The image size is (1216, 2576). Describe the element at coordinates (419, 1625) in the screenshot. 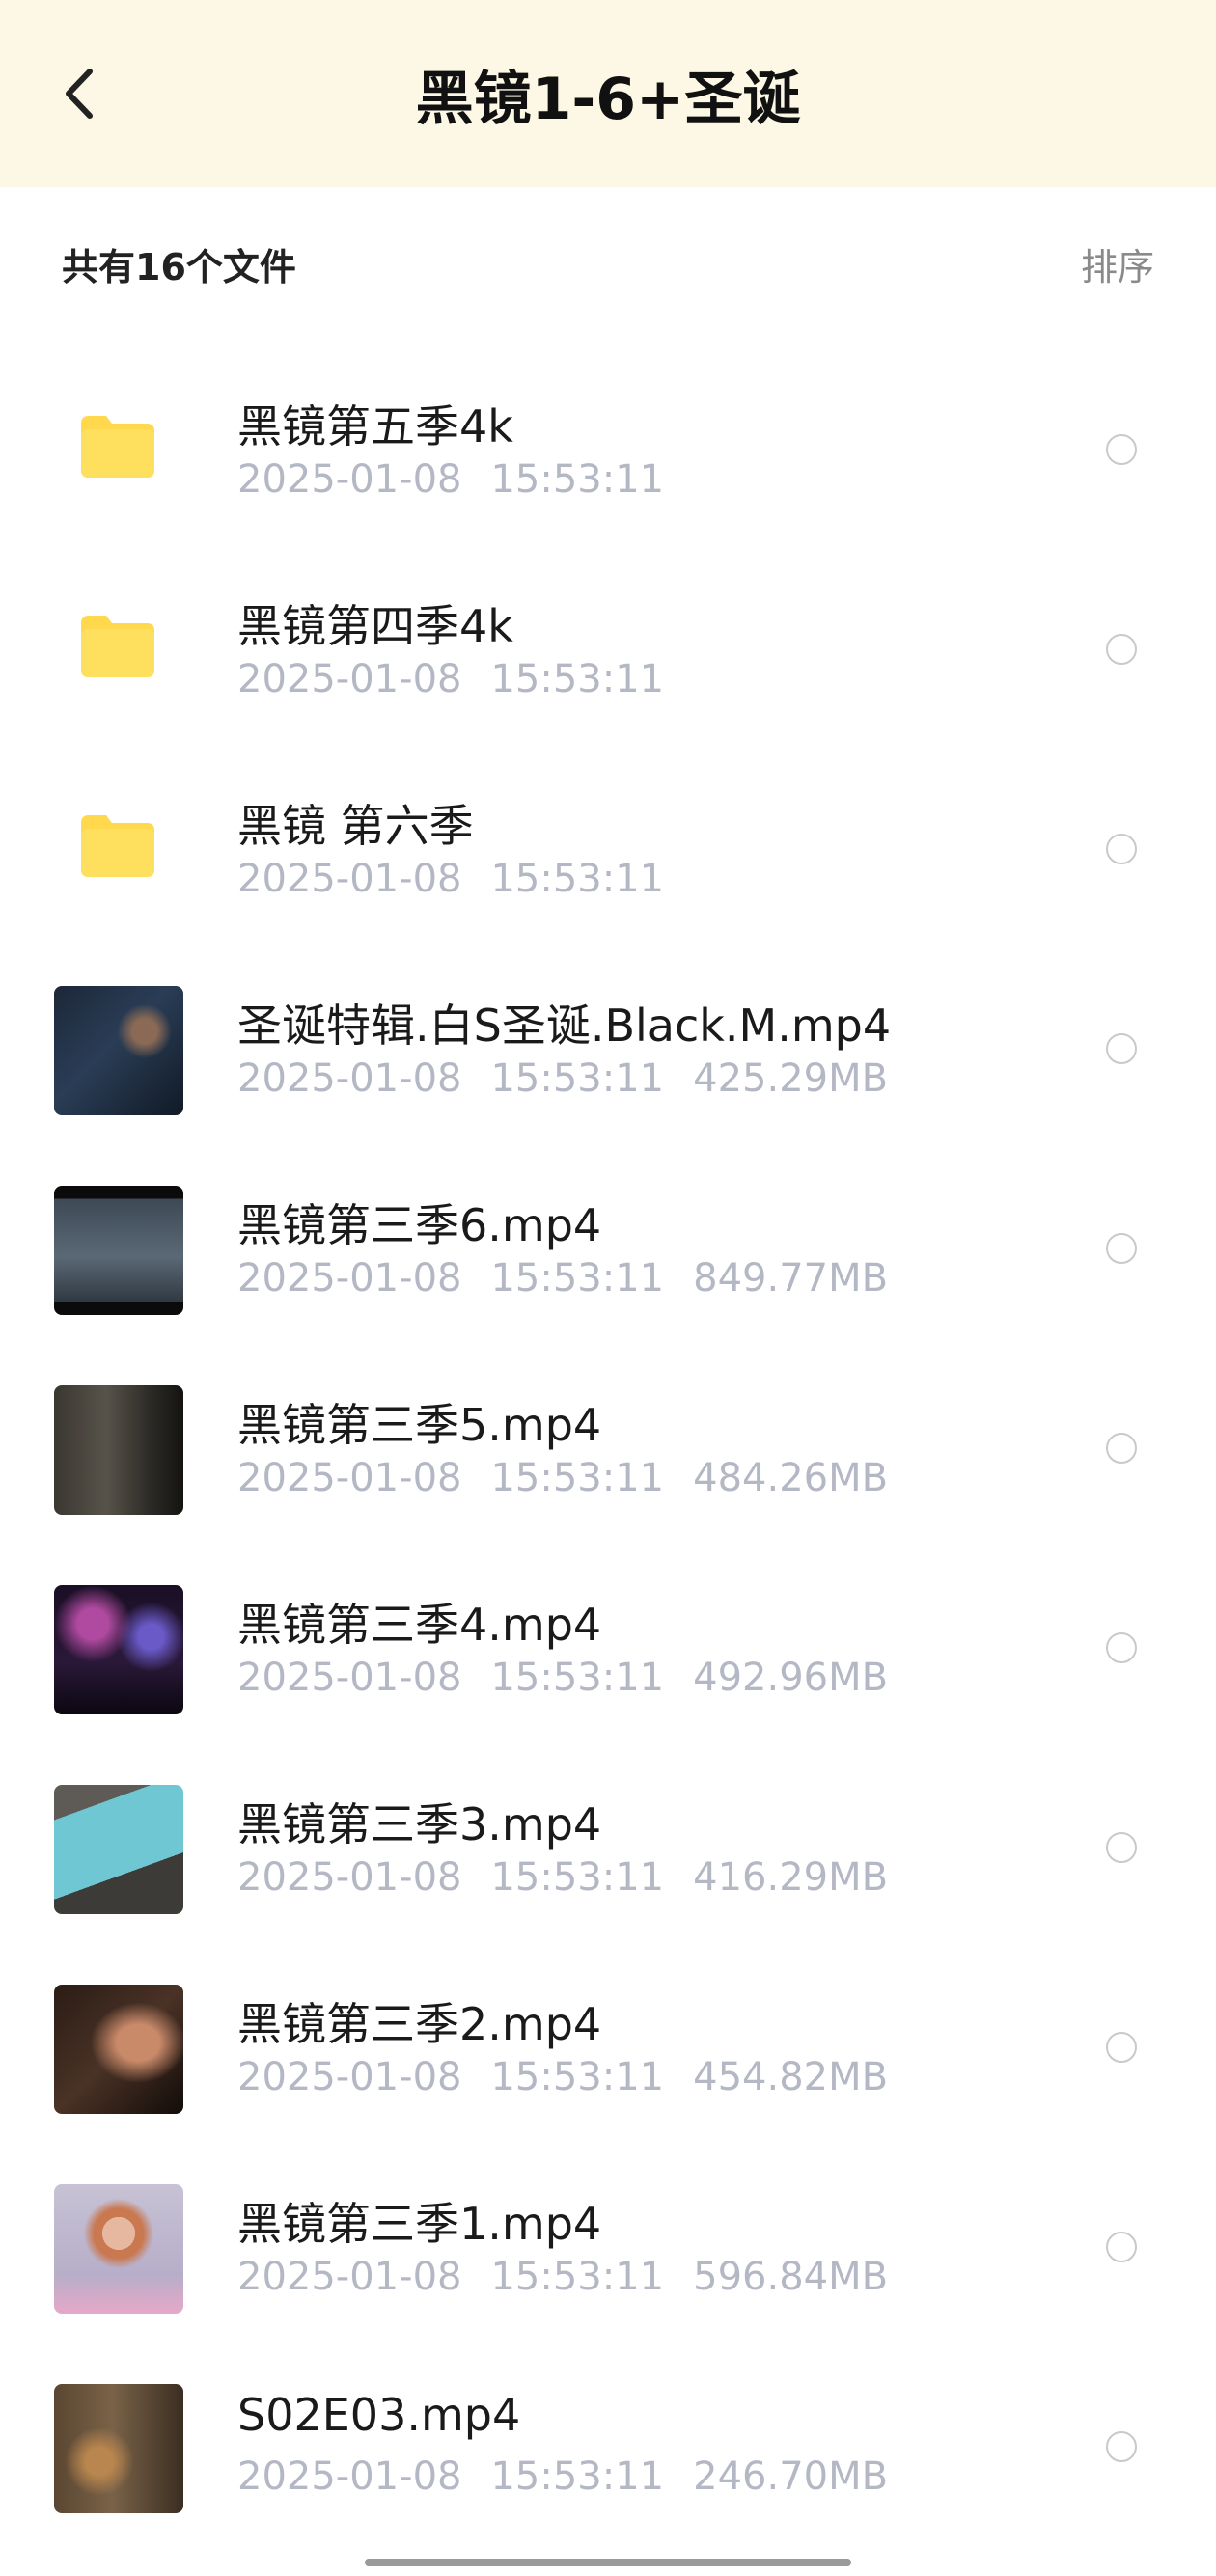

I see `file-name: 黑镜第三季4.mp4` at that location.